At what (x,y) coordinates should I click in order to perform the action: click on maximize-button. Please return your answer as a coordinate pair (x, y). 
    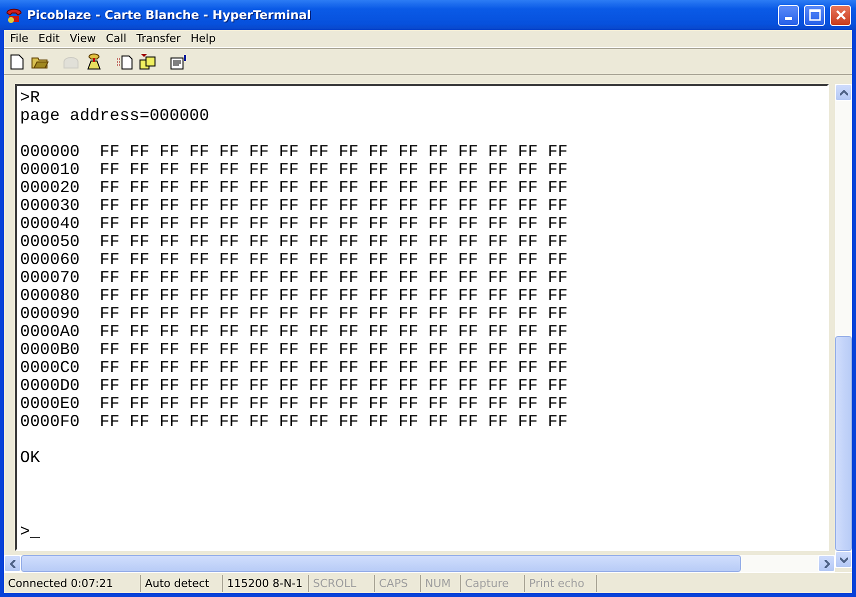
    Looking at the image, I should click on (814, 15).